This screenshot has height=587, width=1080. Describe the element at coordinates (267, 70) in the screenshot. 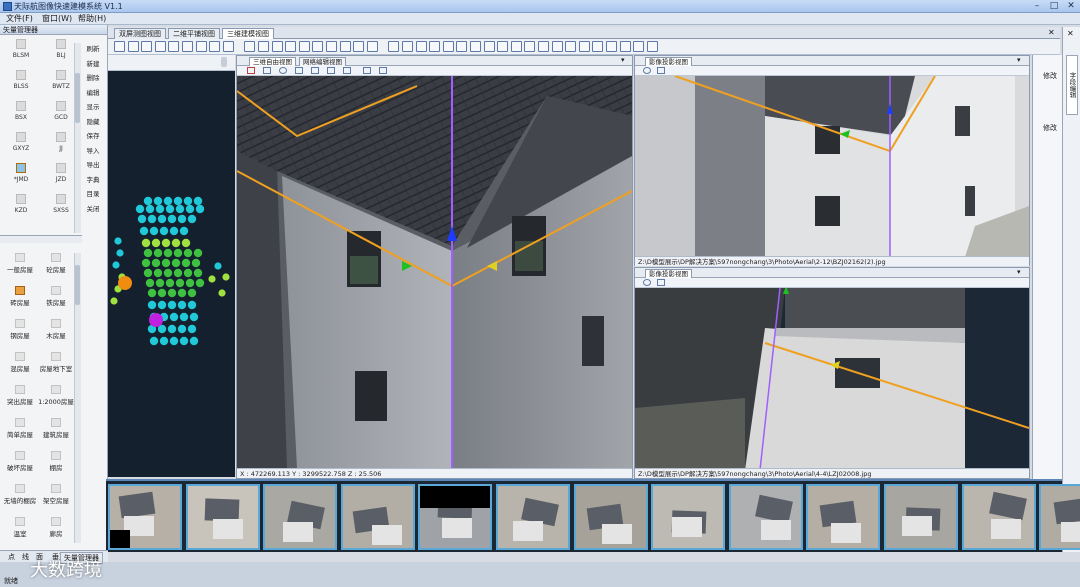

I see `frame-icon` at that location.